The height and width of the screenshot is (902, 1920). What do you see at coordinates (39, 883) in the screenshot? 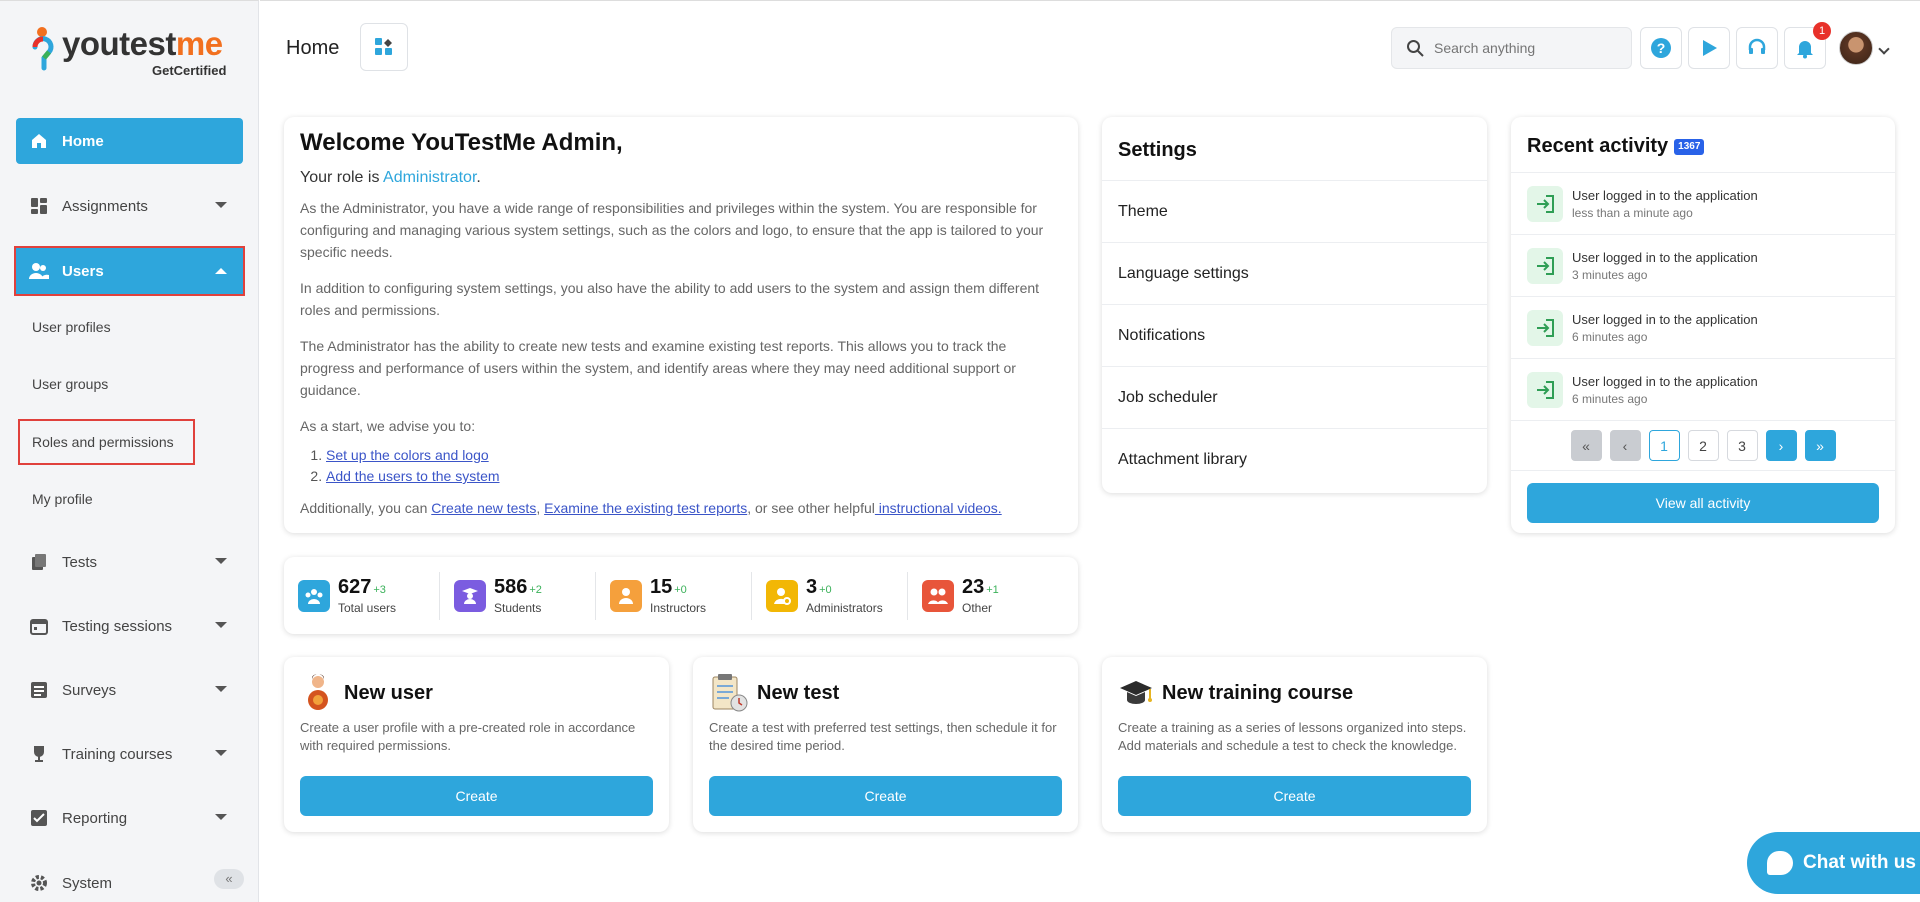
I see `gear-icon` at bounding box center [39, 883].